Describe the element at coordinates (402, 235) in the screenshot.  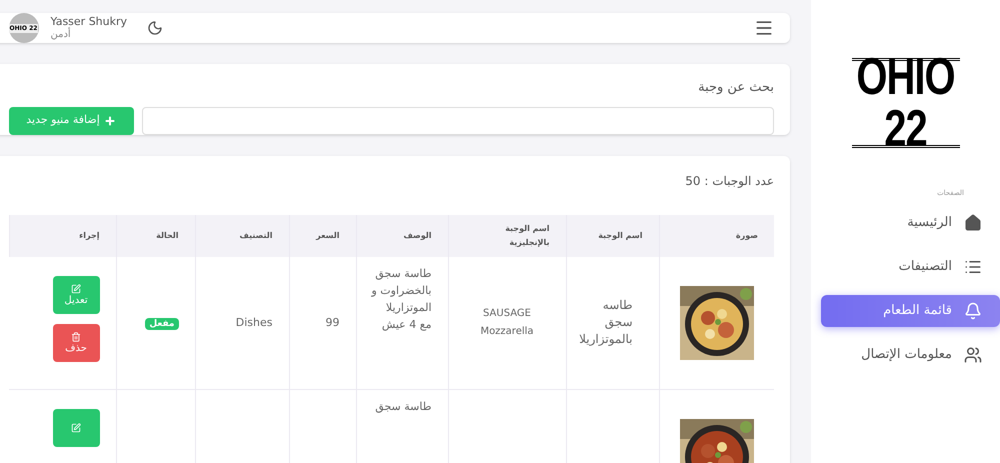
I see `column-header: الوصف` at that location.